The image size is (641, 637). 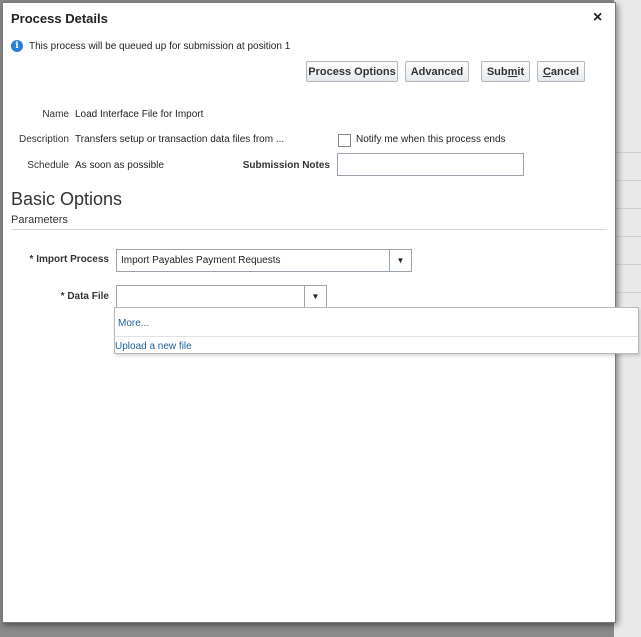 I want to click on import-process-value: Import Payables Payment Requests, so click(x=201, y=260).